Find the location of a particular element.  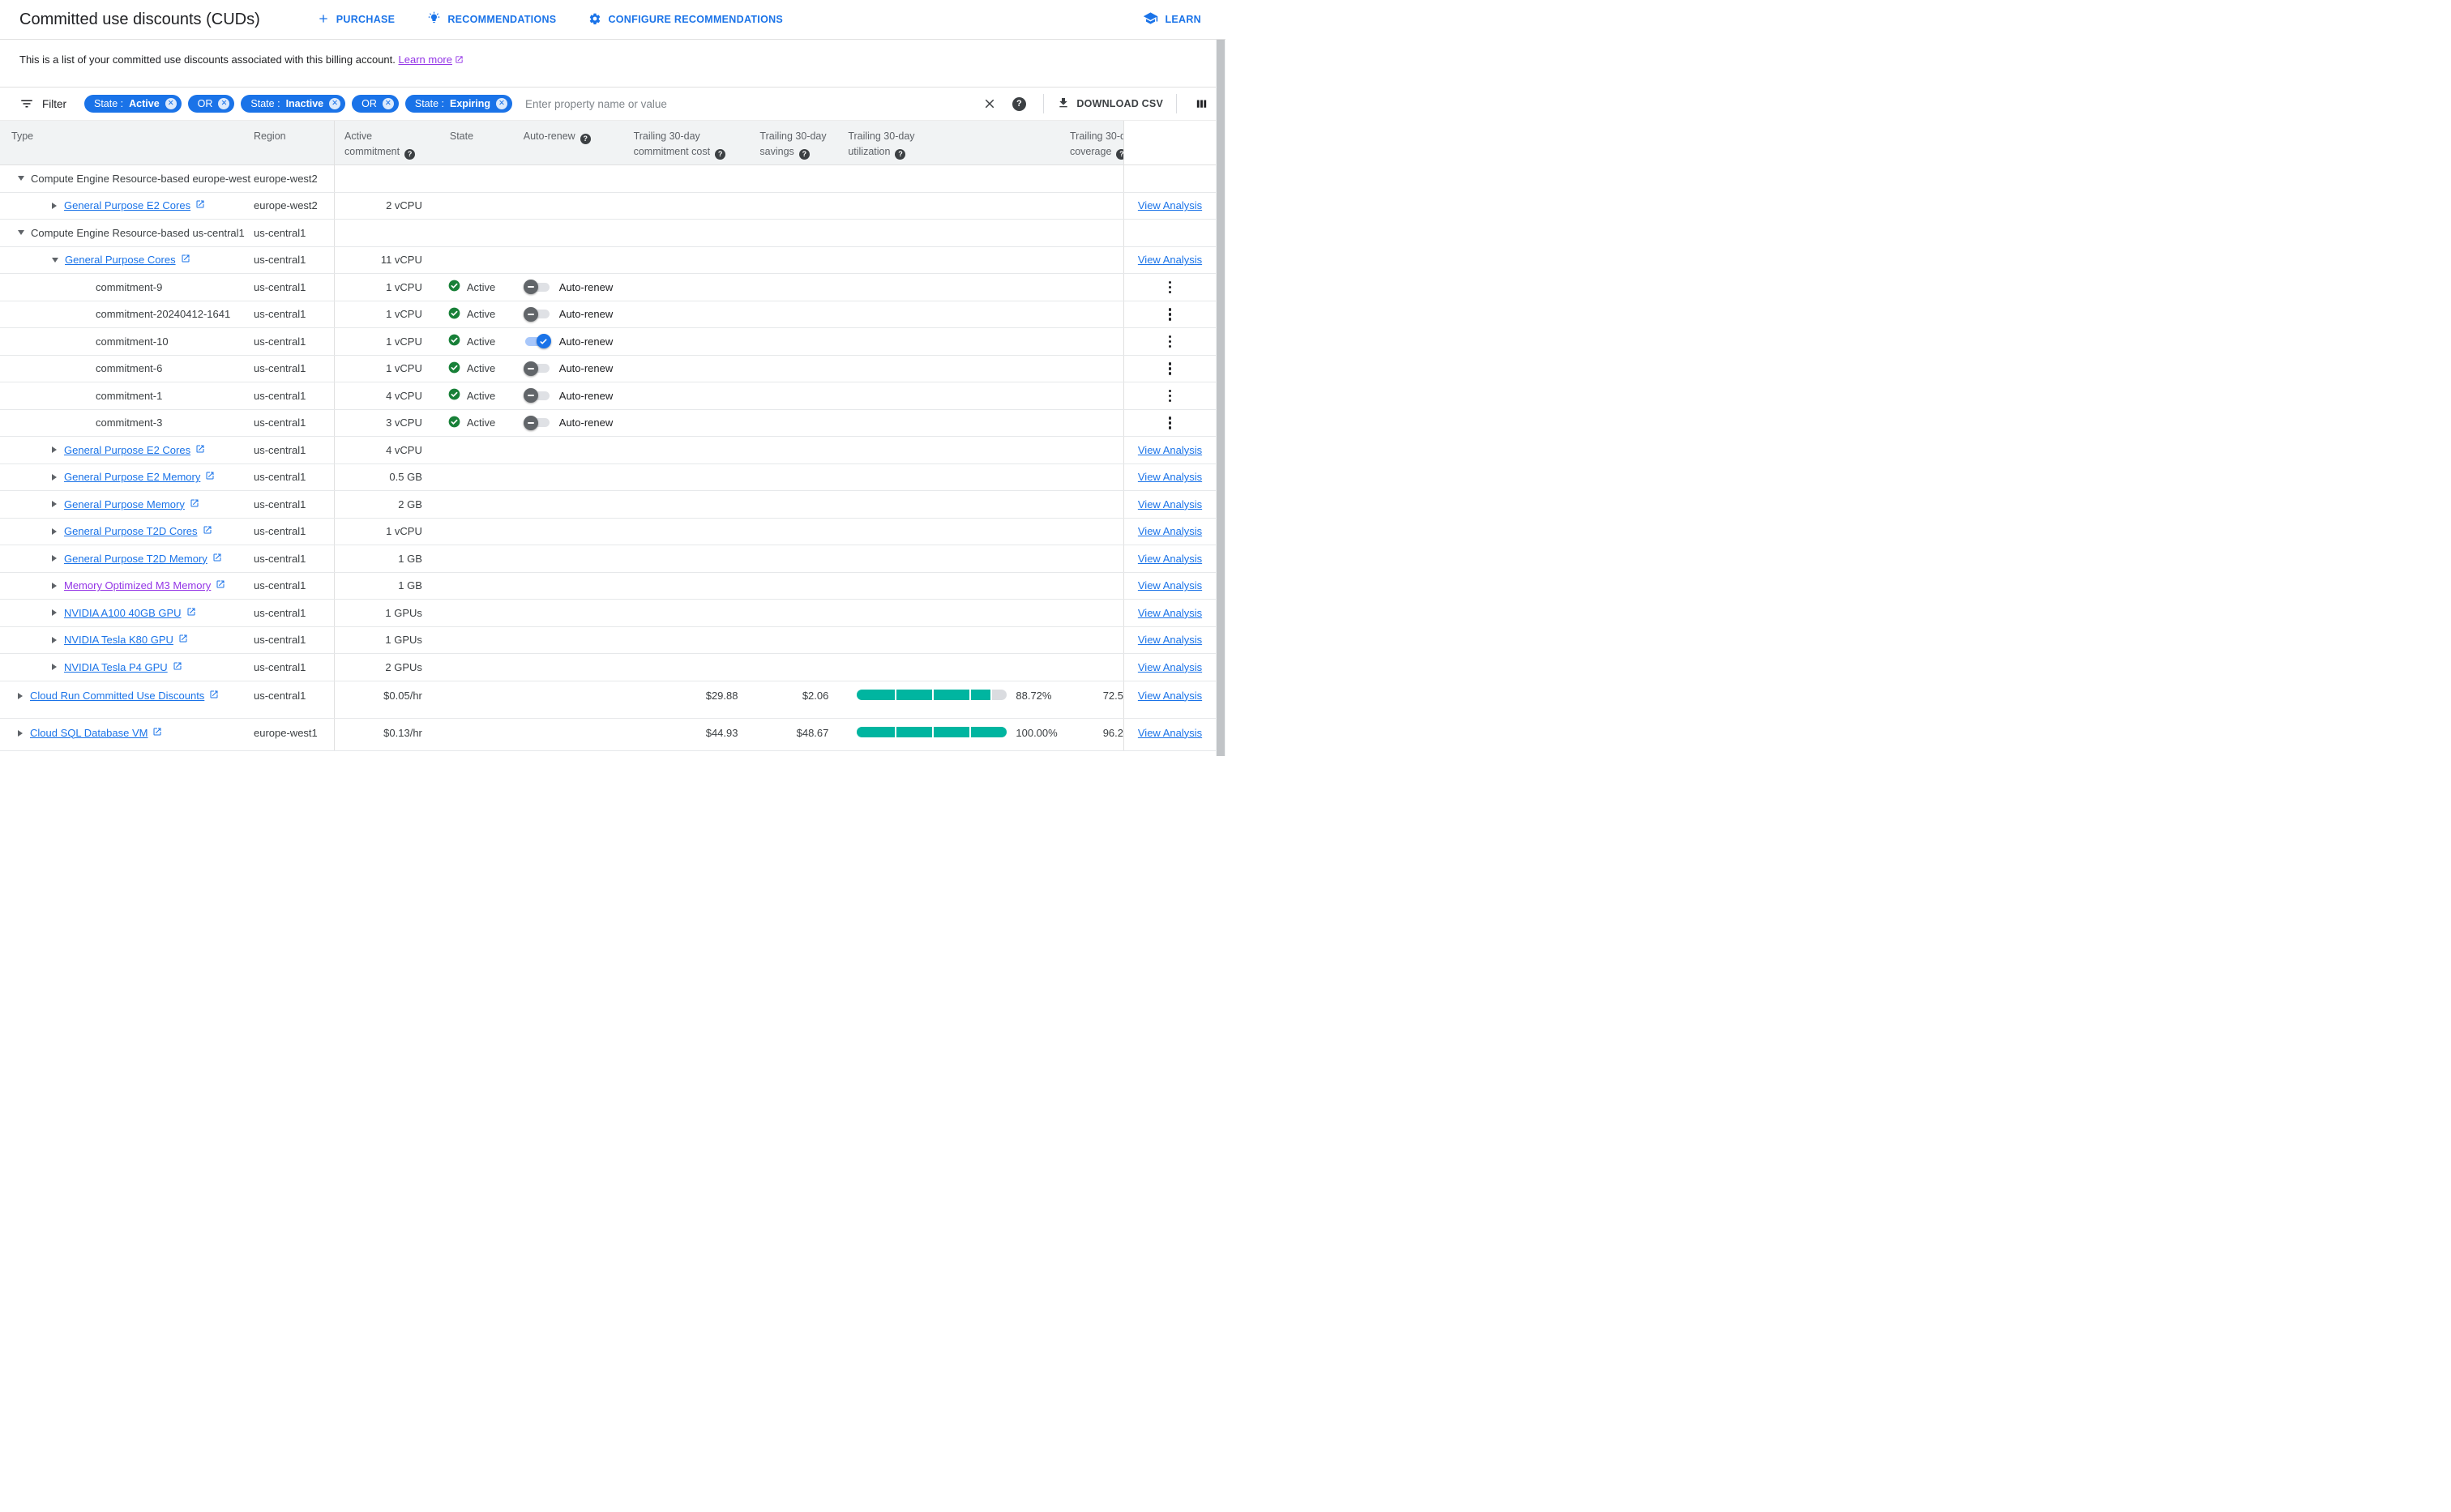

type-link: Memory Optimized M3 Memory is located at coordinates (144, 586).